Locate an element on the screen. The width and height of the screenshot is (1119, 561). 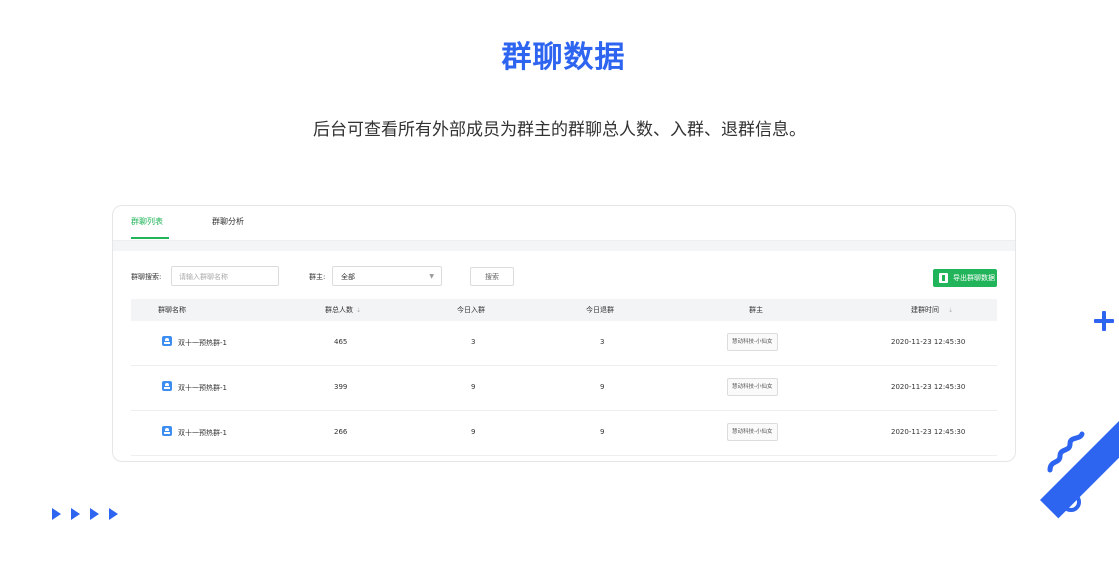
owner-label: 群主: is located at coordinates (317, 277).